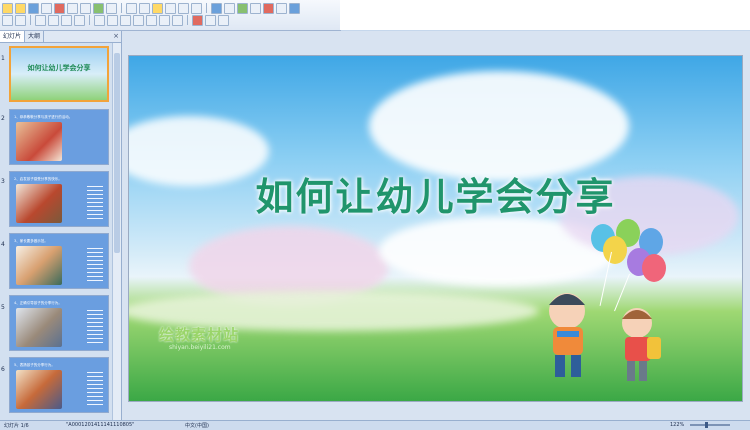  I want to click on decrease-font-icon, so click(177, 20).